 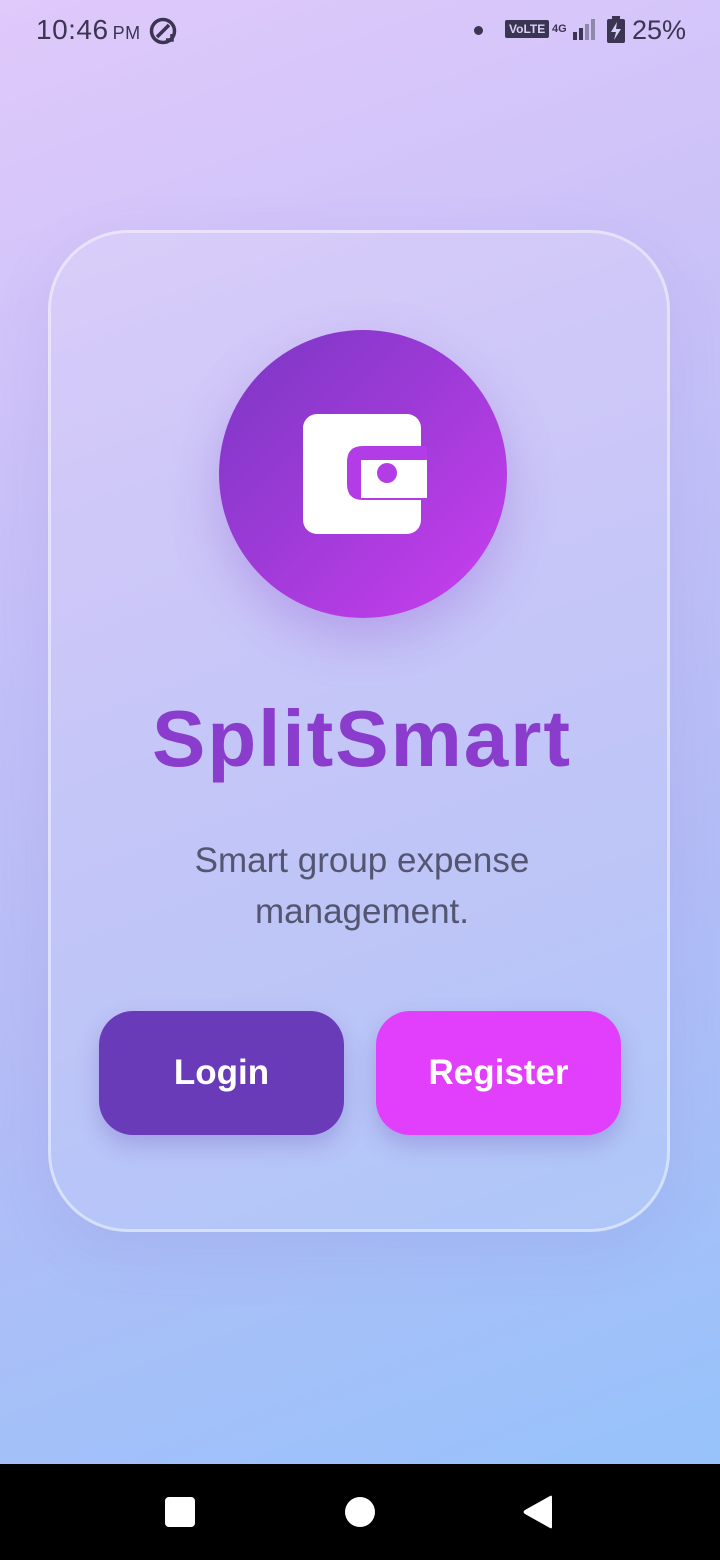 What do you see at coordinates (163, 31) in the screenshot?
I see `location-q-icon` at bounding box center [163, 31].